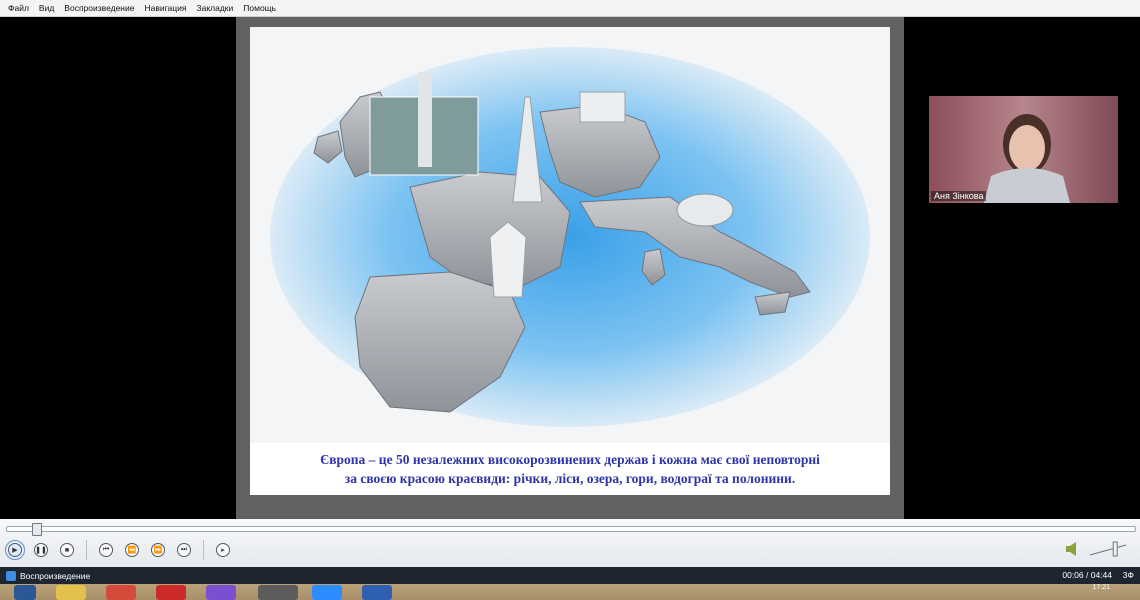 The width and height of the screenshot is (1140, 600). I want to click on rewind-button: ⏪, so click(132, 550).